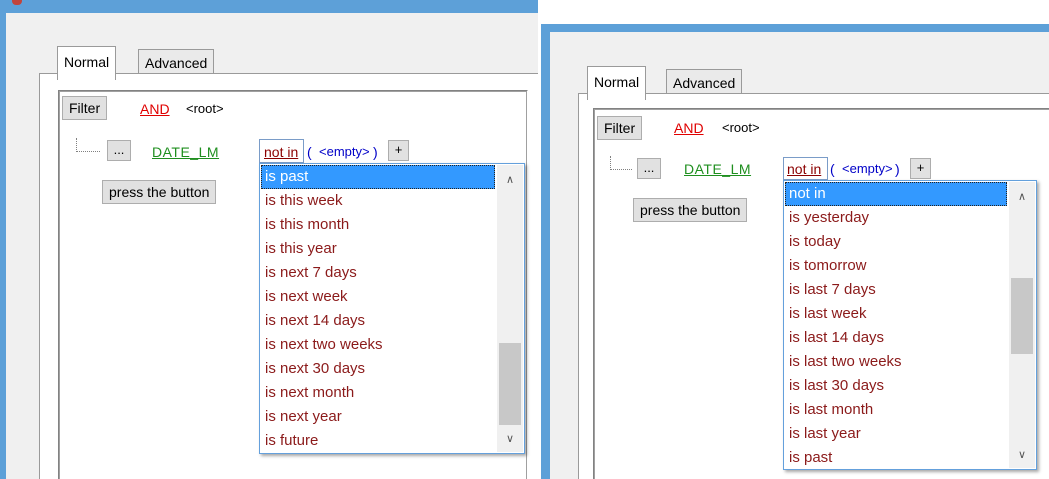 This screenshot has height=479, width=1049. Describe the element at coordinates (896, 410) in the screenshot. I see `list-item: is last month` at that location.